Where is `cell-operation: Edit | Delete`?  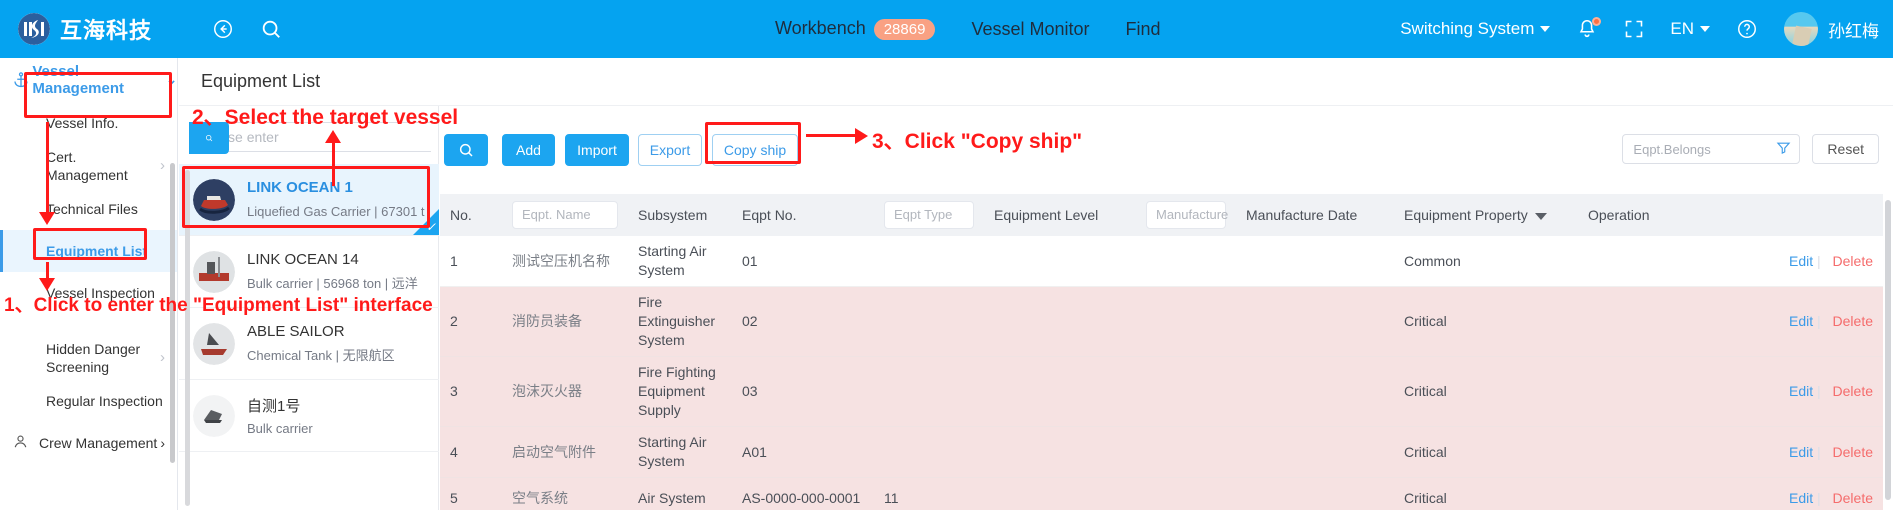 cell-operation: Edit | Delete is located at coordinates (1730, 321).